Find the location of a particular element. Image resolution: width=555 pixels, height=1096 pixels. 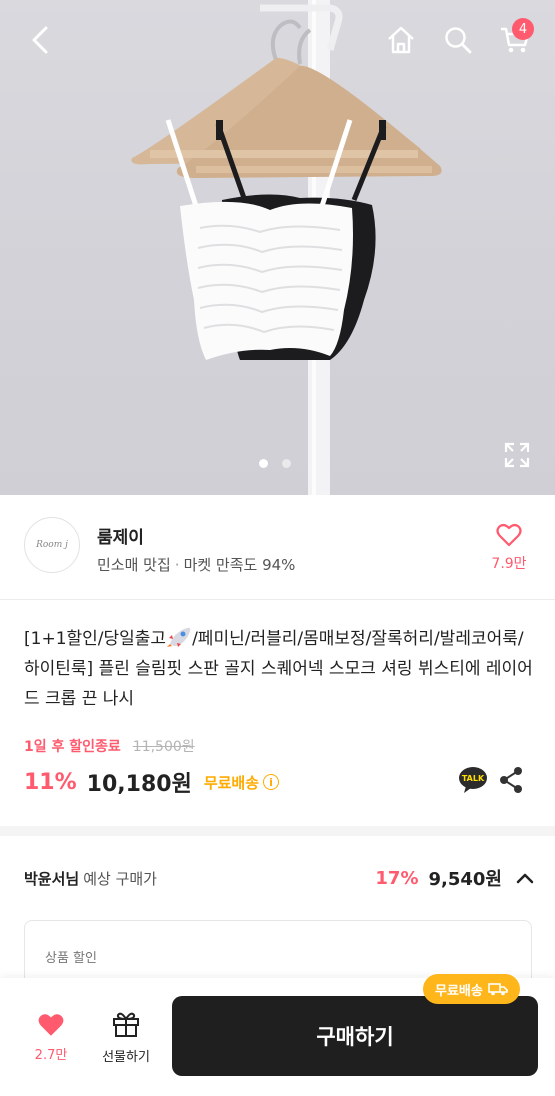

member-price-section: 박윤서님 예상 구매가 17% 9,540원 상품 할인 is located at coordinates (277, 923).